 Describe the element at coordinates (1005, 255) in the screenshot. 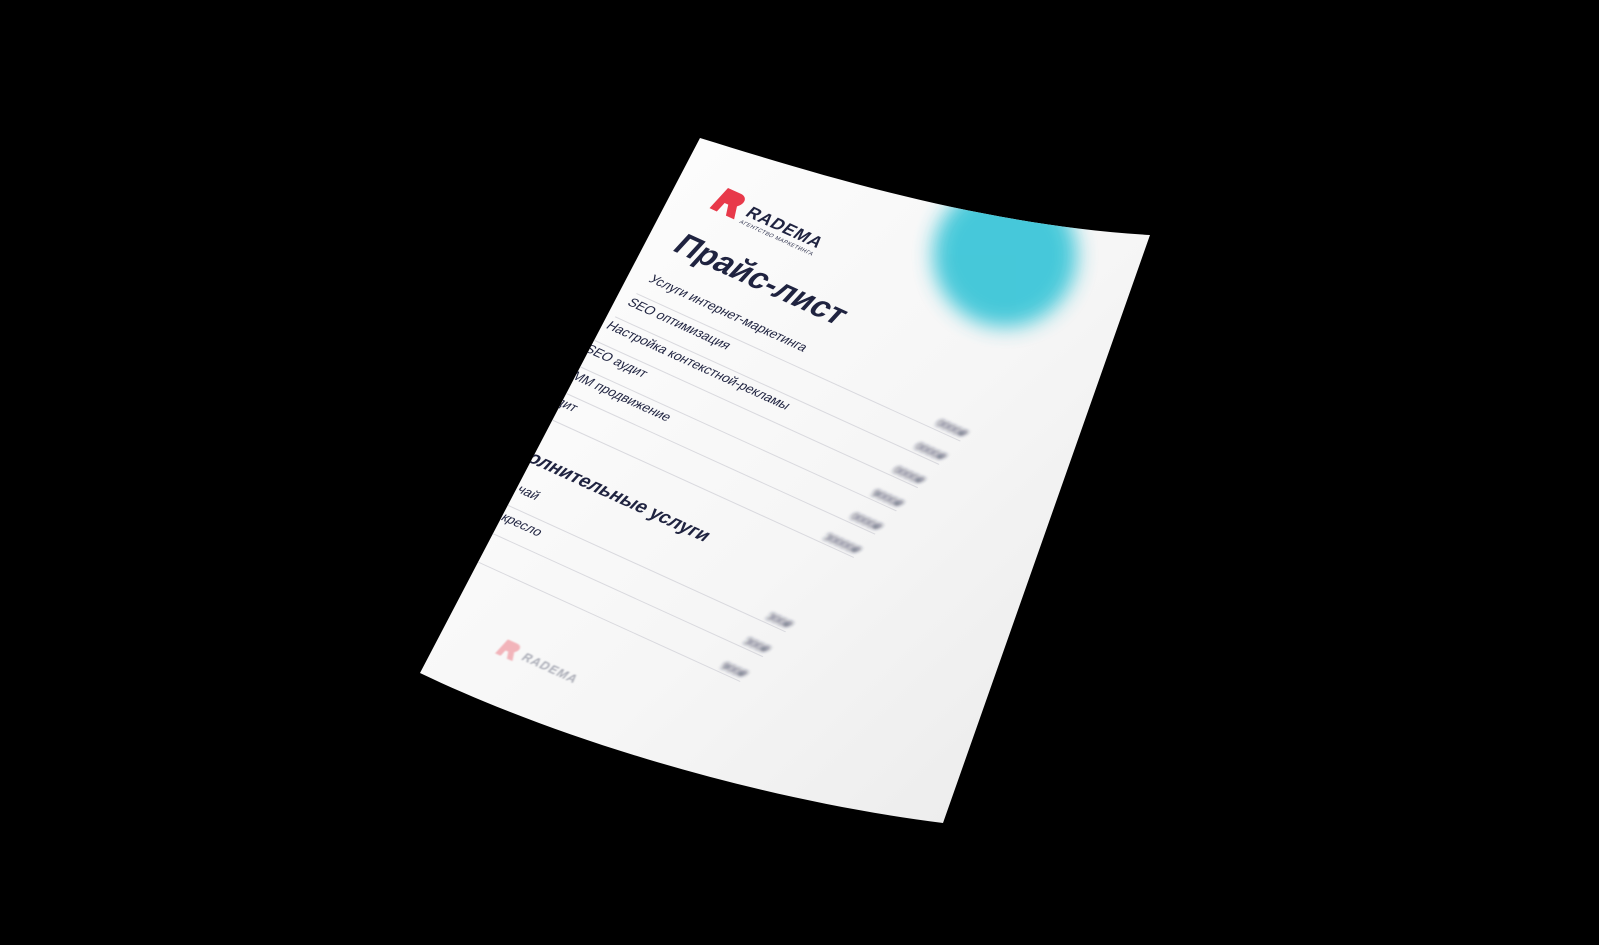

I see `decorative-teal-circle` at that location.